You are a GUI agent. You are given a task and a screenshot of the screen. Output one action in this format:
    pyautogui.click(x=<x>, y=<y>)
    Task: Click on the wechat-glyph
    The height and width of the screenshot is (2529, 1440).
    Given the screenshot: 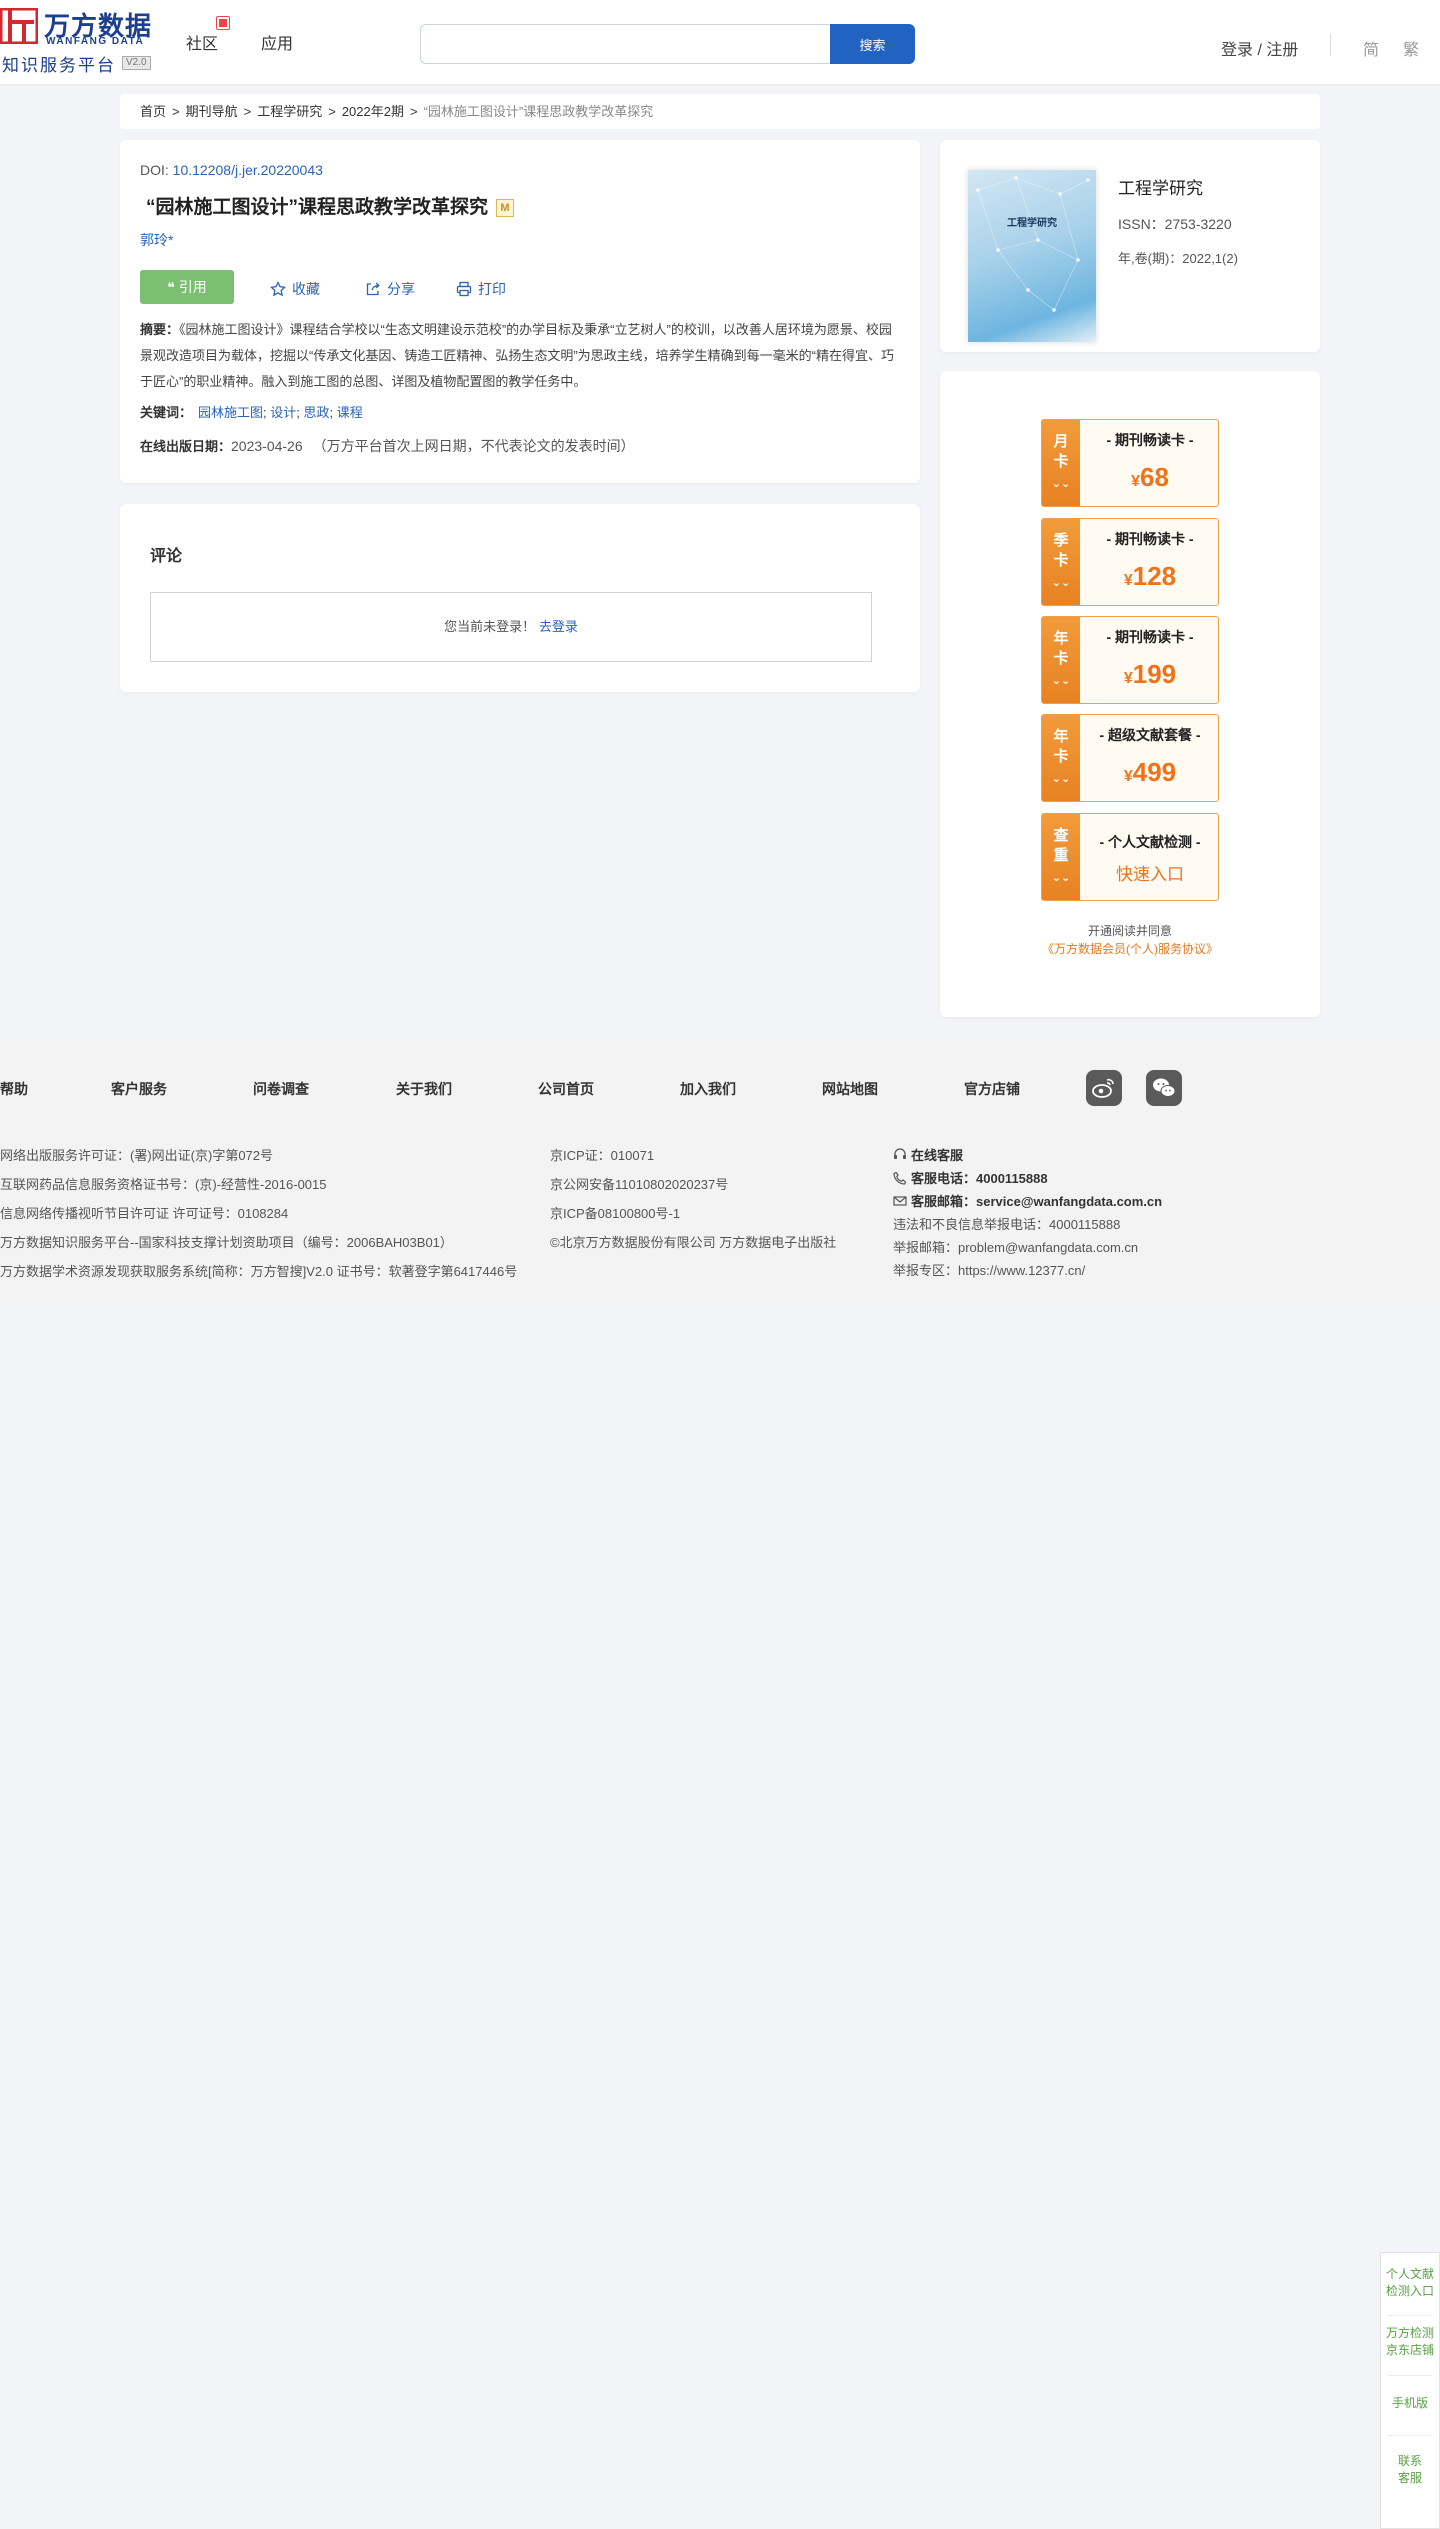 What is the action you would take?
    pyautogui.click(x=1164, y=1087)
    